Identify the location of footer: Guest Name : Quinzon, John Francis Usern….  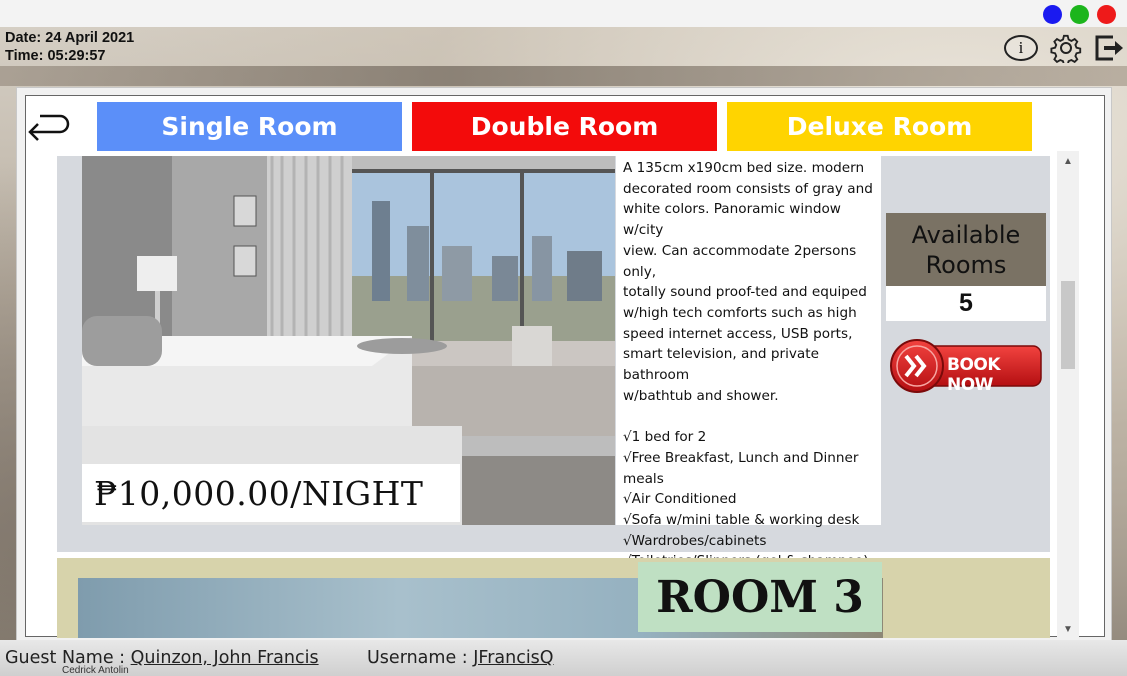
(563, 661).